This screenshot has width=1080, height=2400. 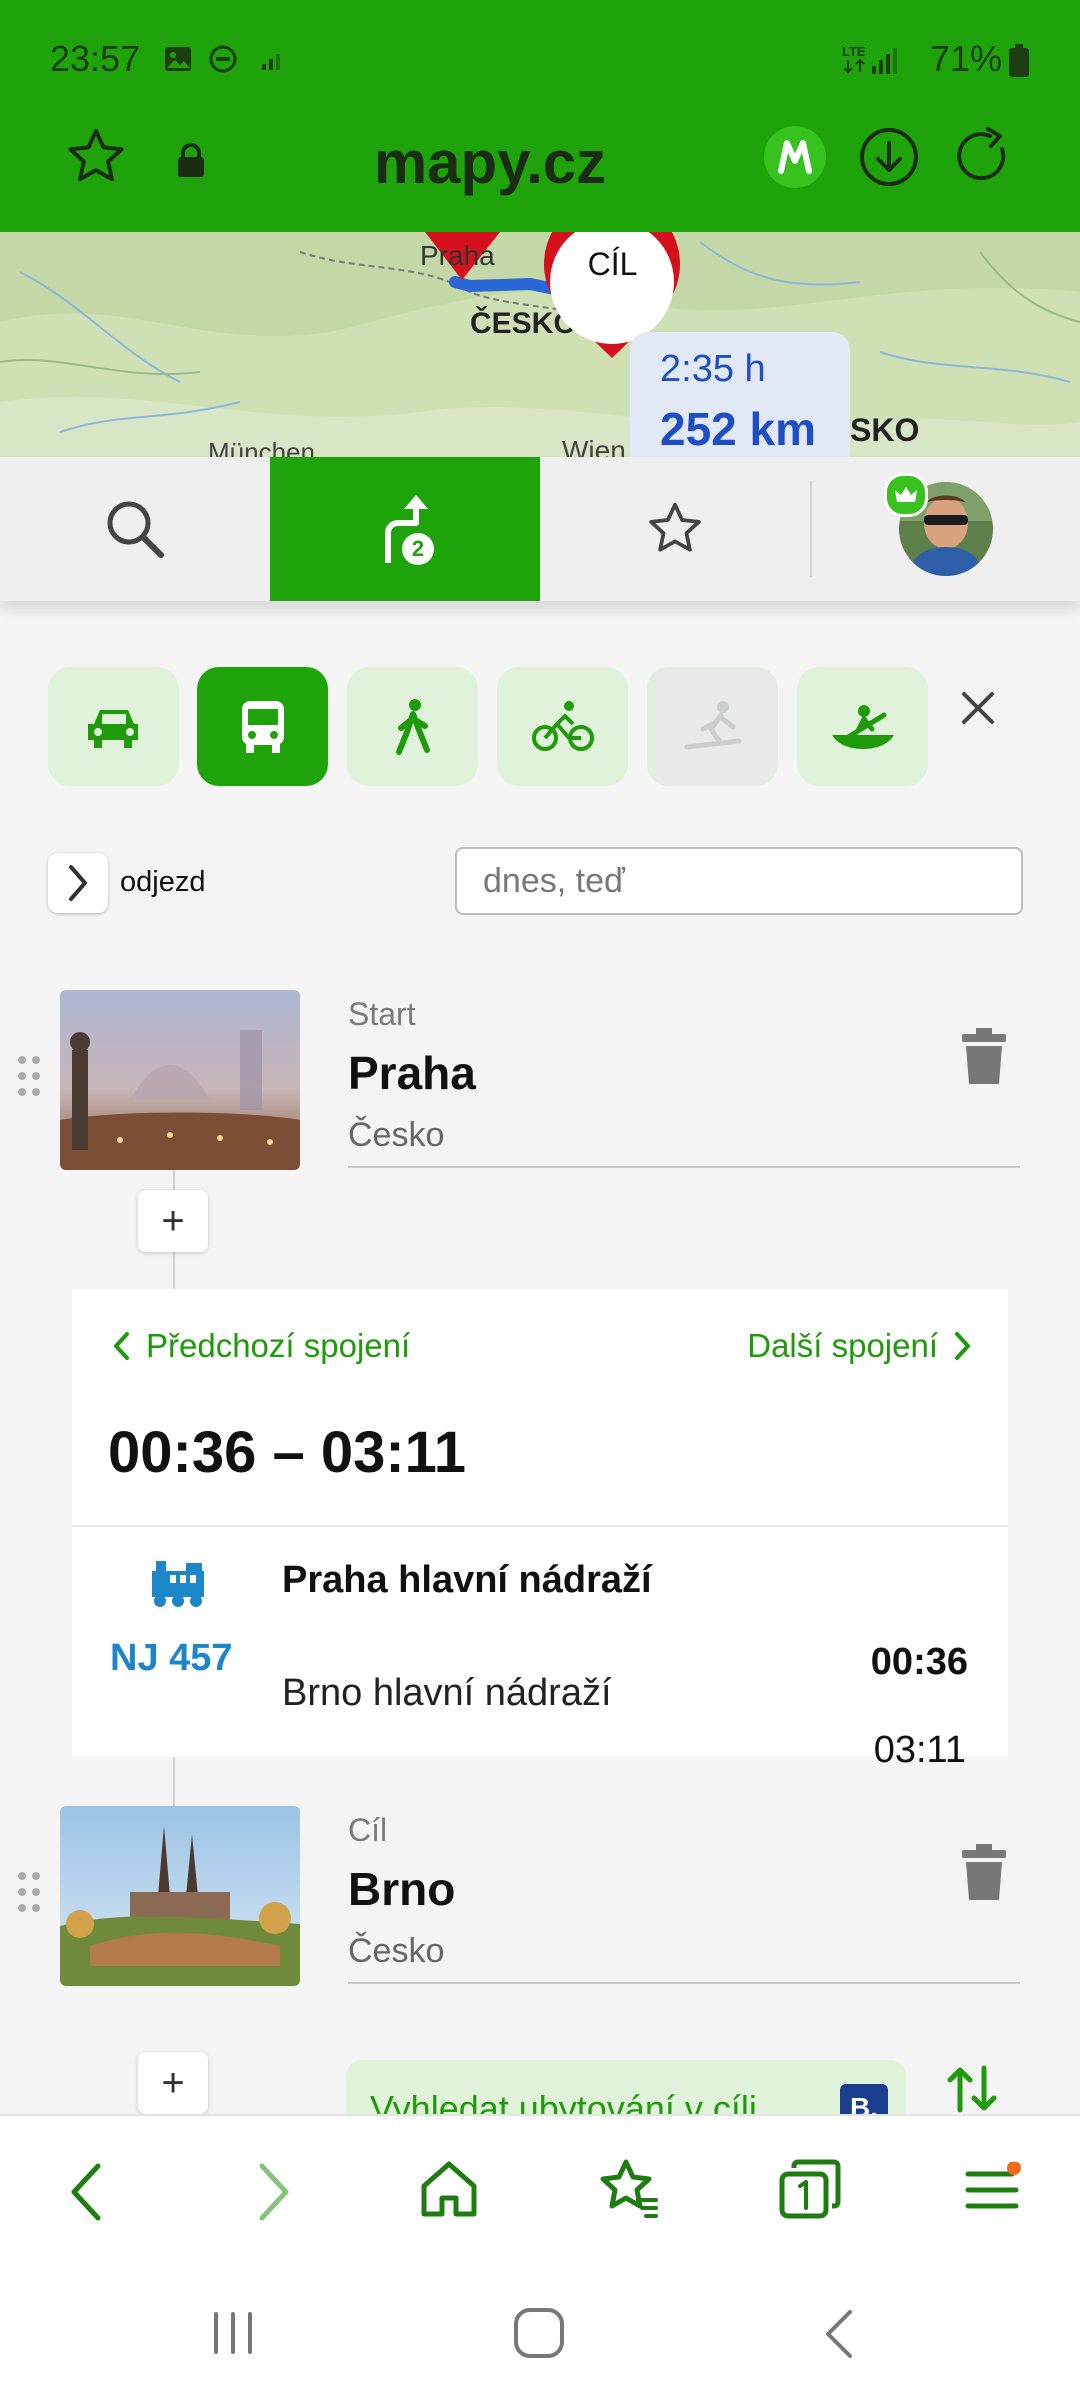 I want to click on destination-place-name: Brno, so click(x=401, y=1889).